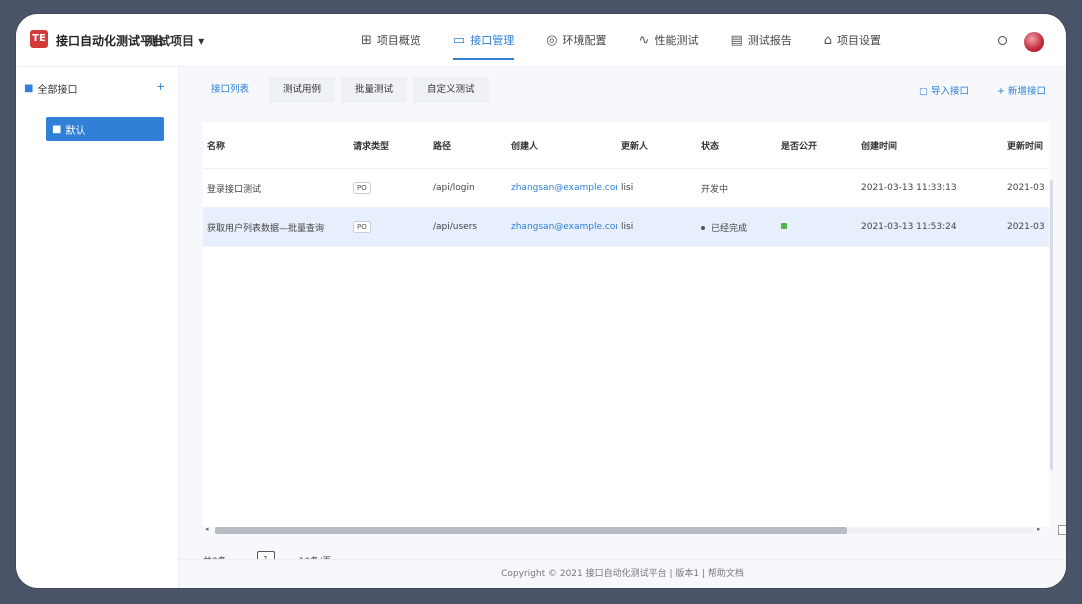  What do you see at coordinates (737, 145) in the screenshot?
I see `column-header: 状态` at bounding box center [737, 145].